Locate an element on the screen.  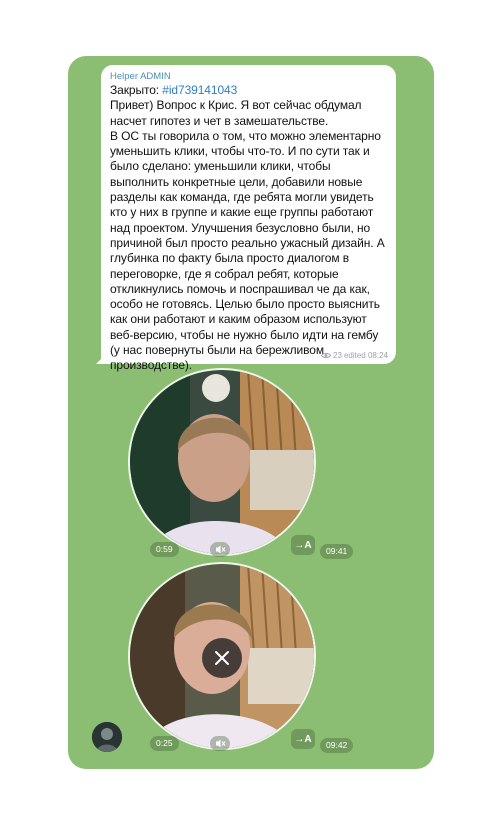
duration-text: 0:25 is located at coordinates (164, 743).